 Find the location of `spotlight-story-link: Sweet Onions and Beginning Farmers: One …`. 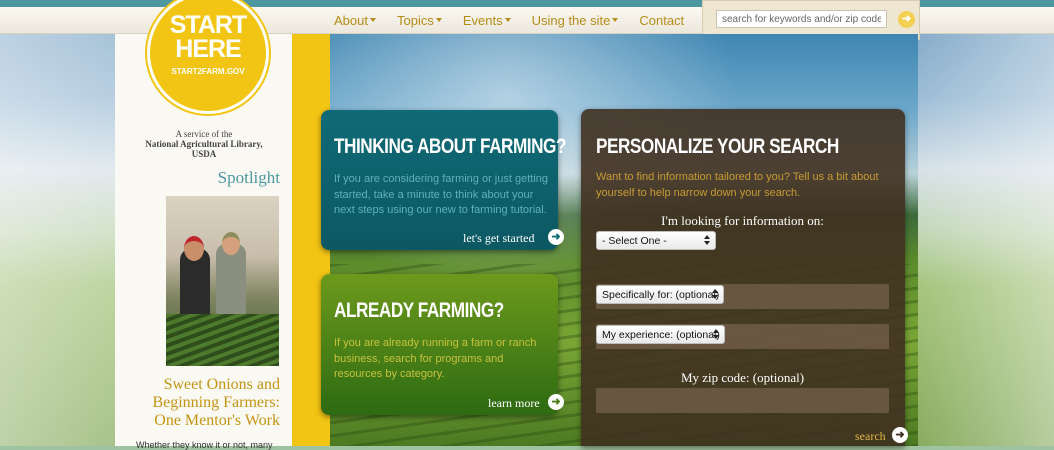

spotlight-story-link: Sweet Onions and Beginning Farmers: One … is located at coordinates (203, 403).